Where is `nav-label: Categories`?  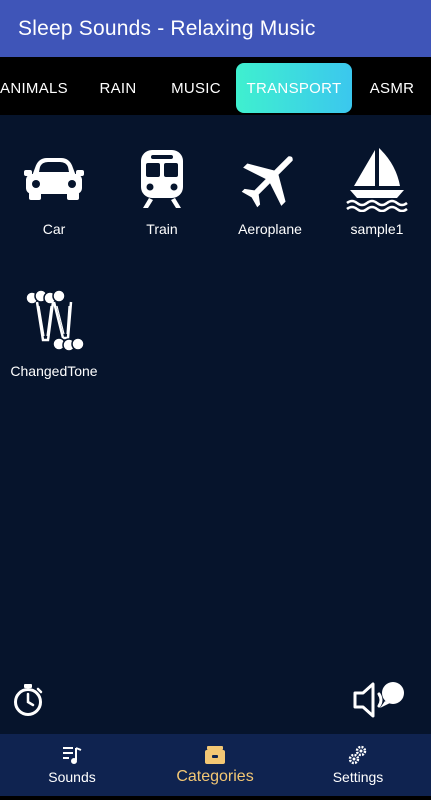 nav-label: Categories is located at coordinates (215, 776).